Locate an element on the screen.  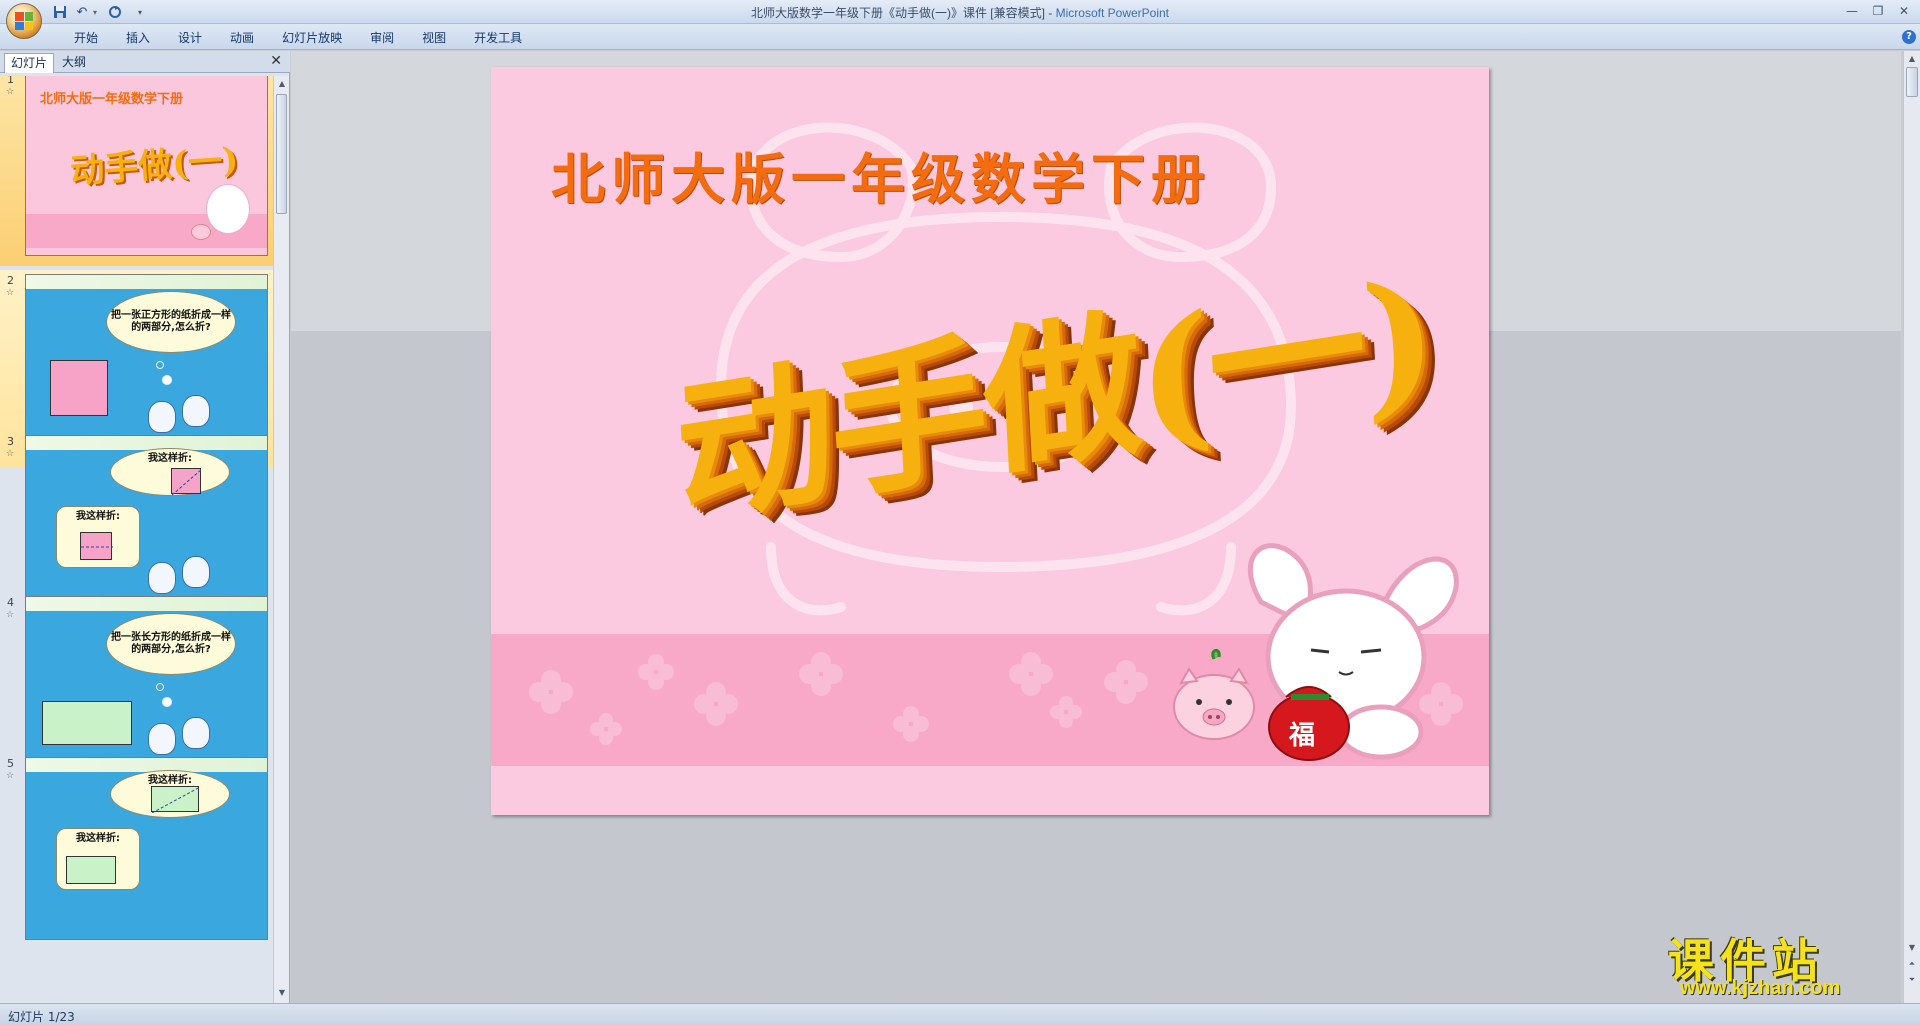
site-watermark: 课件站 www.kjzhan.com is located at coordinates (1790, 962).